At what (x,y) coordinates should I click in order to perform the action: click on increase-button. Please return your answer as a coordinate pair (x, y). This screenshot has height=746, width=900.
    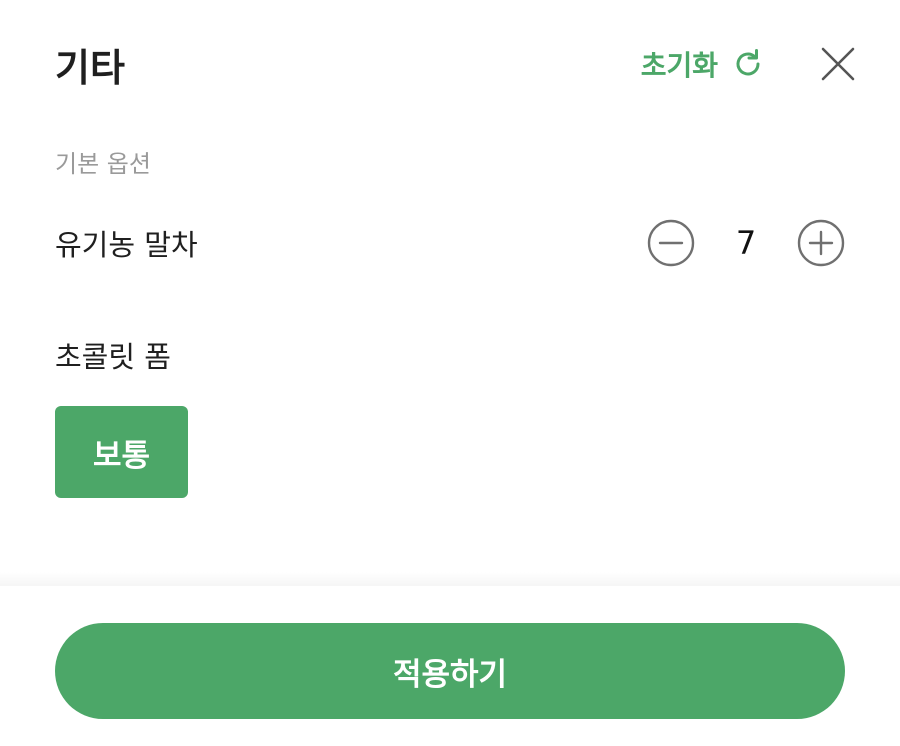
    Looking at the image, I should click on (821, 243).